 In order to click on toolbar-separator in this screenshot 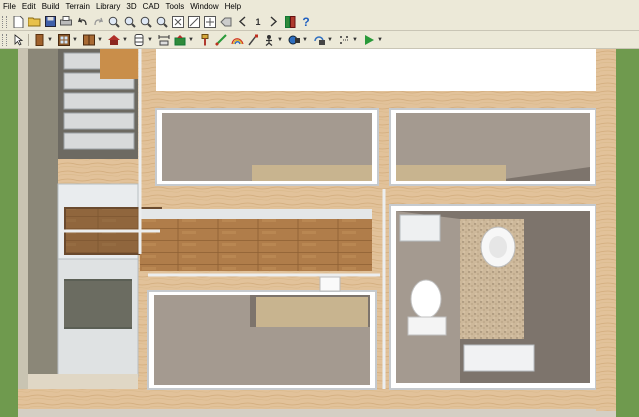, I will do `click(28, 39)`.